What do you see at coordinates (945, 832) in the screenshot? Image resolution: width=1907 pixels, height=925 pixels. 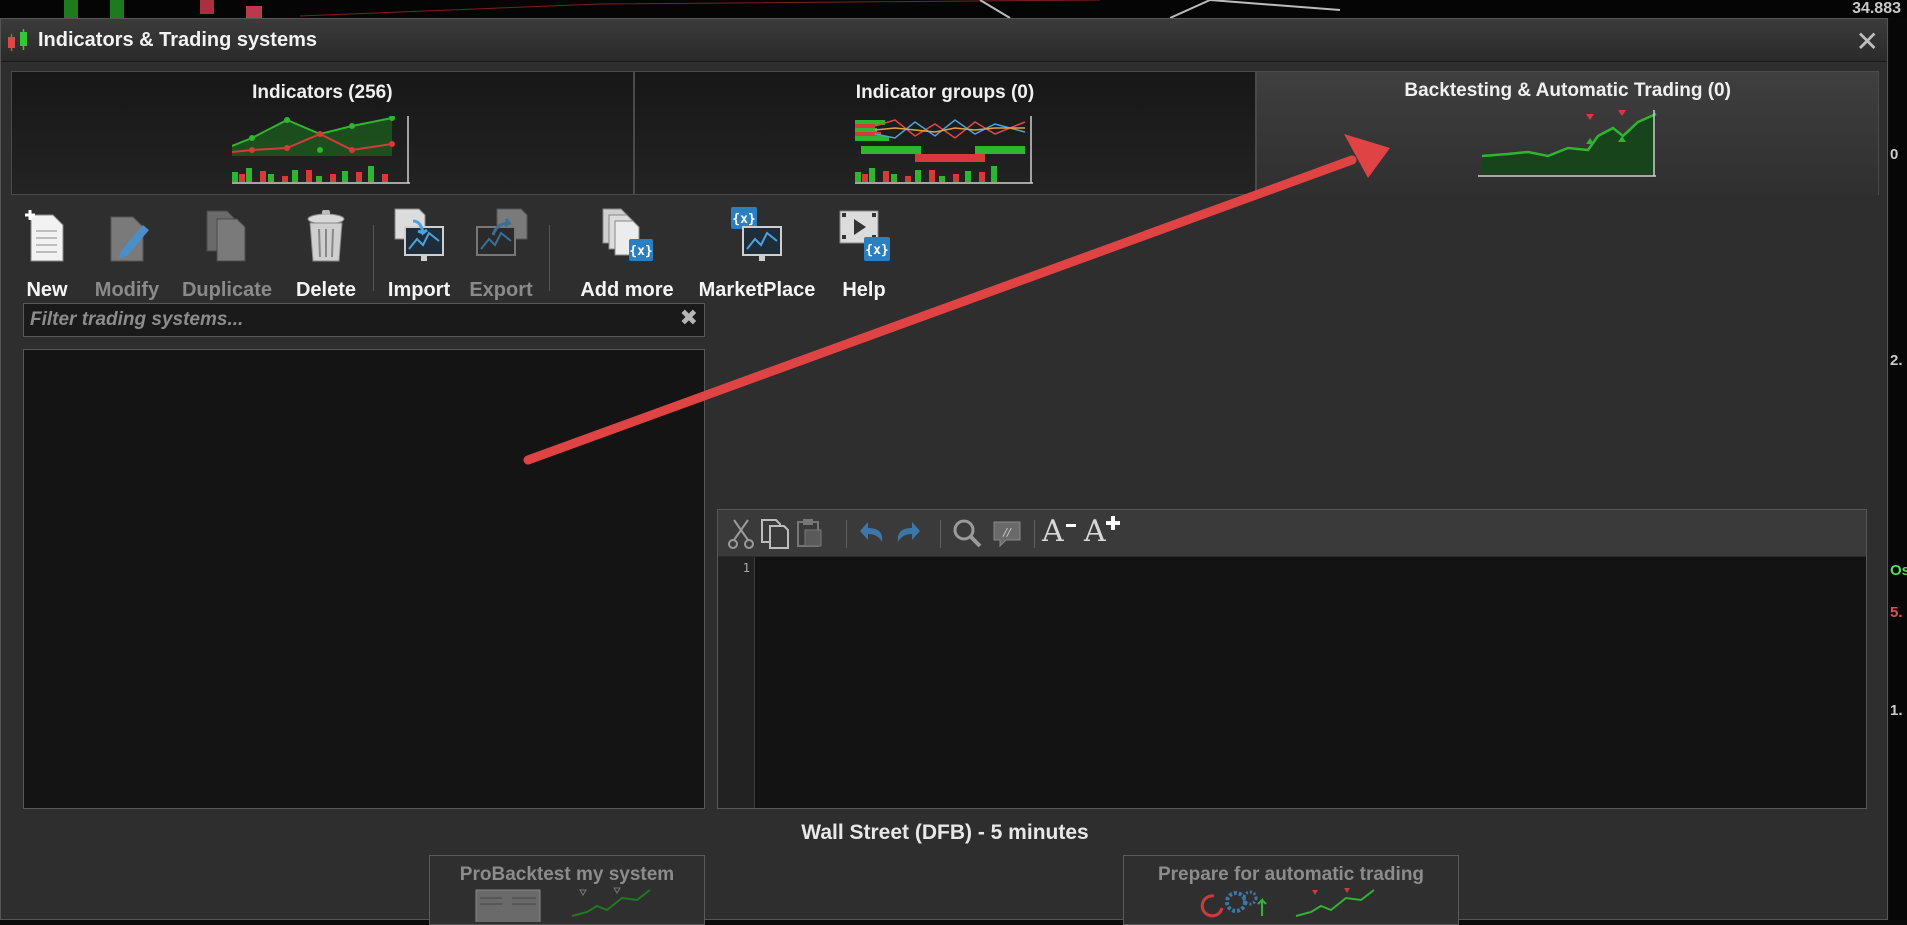 I see `instrument-label: Wall Street (DFB) - 5 minutes` at bounding box center [945, 832].